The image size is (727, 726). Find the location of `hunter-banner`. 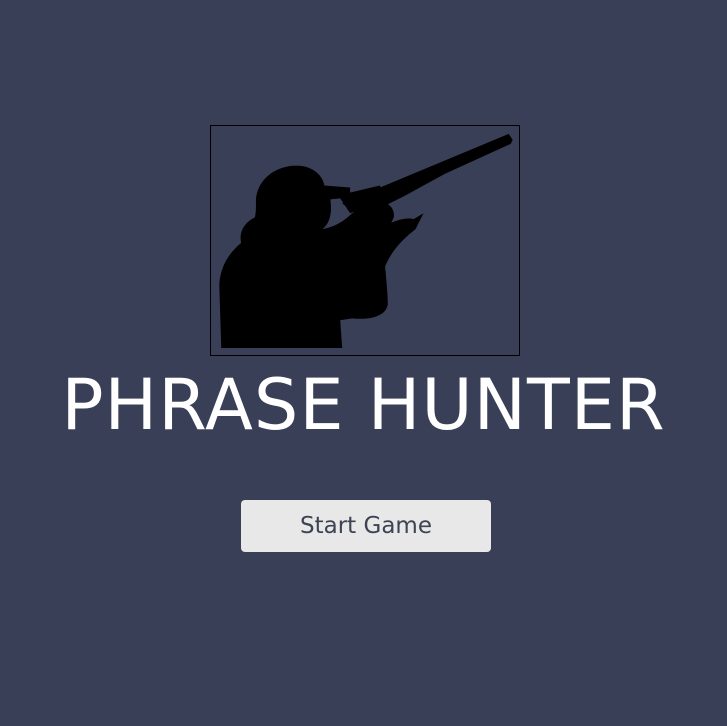

hunter-banner is located at coordinates (365, 240).